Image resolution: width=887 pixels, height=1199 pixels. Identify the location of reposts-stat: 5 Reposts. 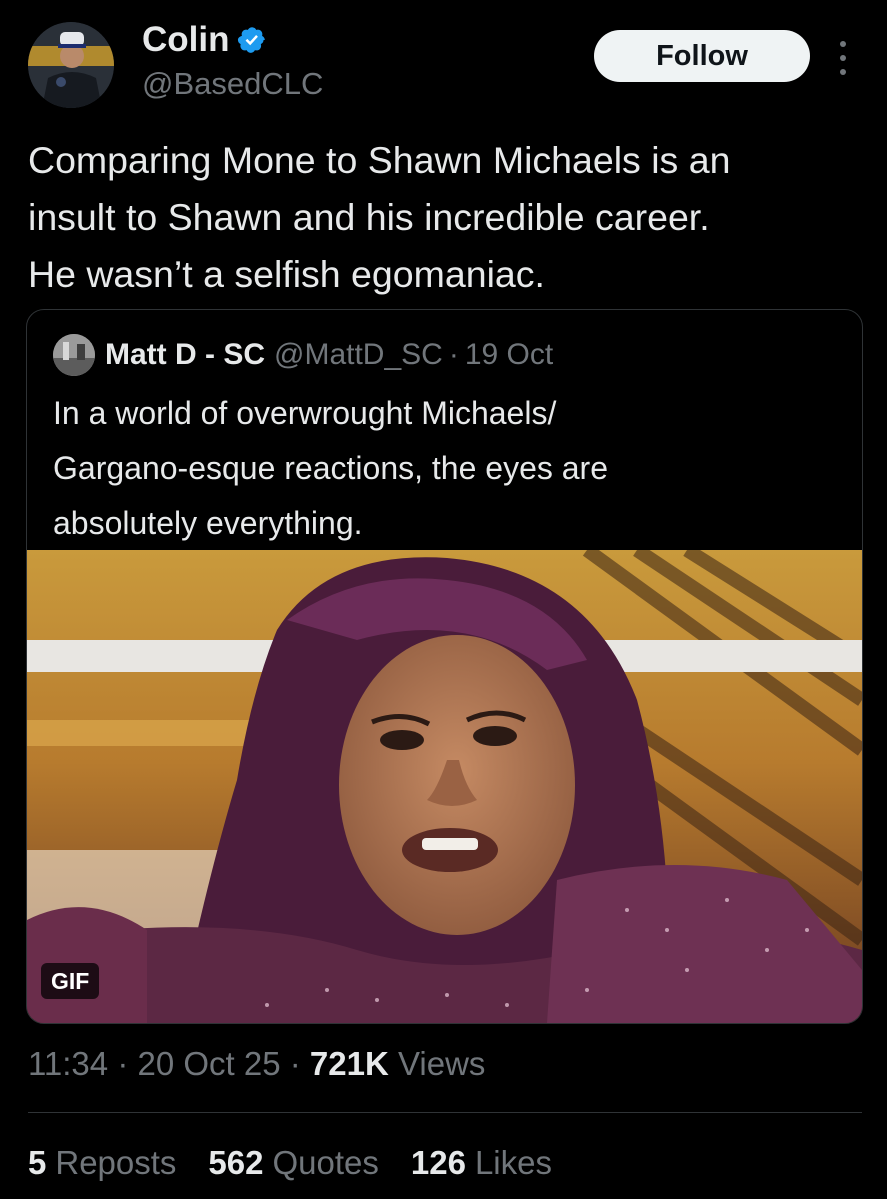
(102, 1163).